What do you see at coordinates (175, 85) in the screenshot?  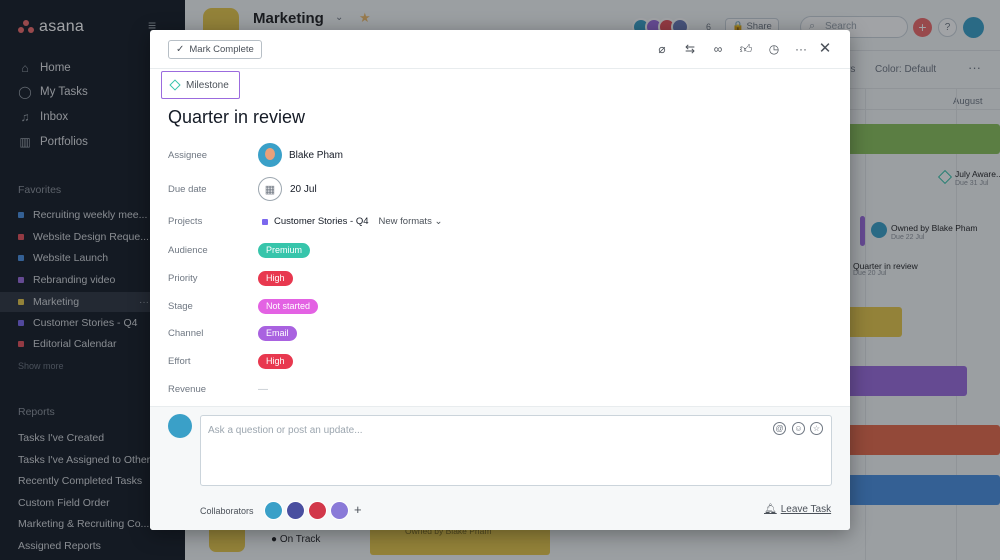 I see `milestone-icon` at bounding box center [175, 85].